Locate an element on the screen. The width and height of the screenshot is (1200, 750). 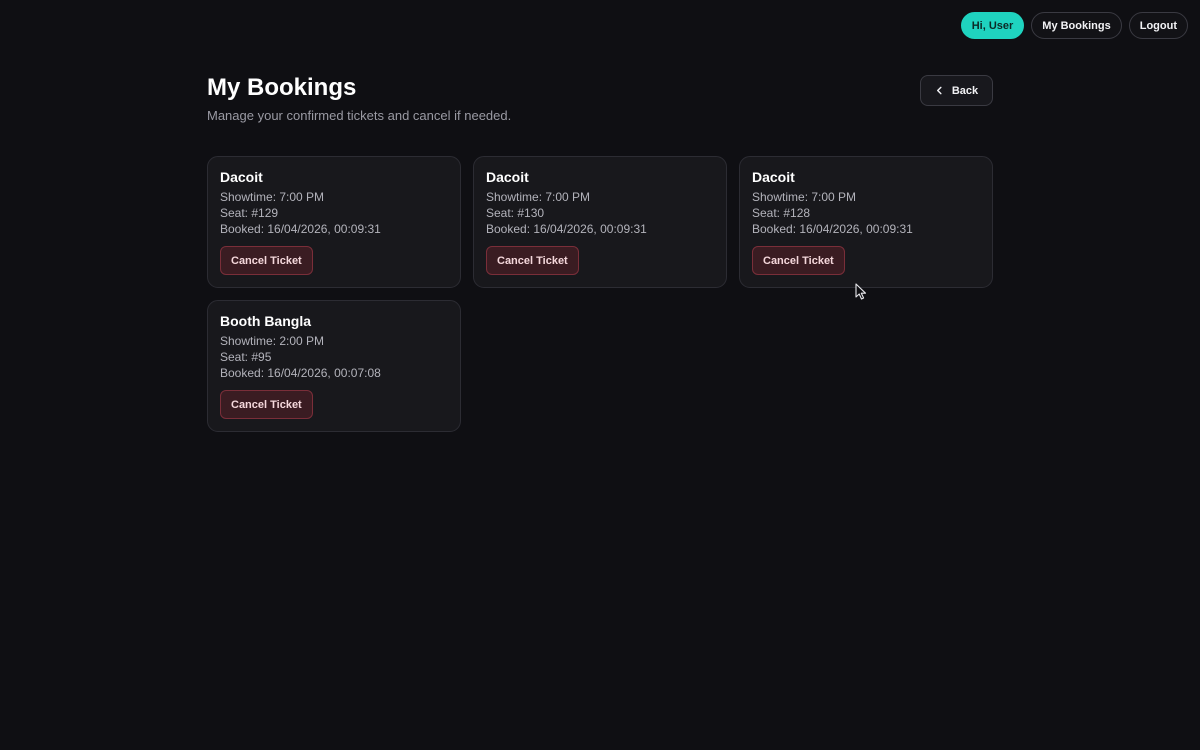
booking-movie-title: Booth Bangla is located at coordinates (265, 321).